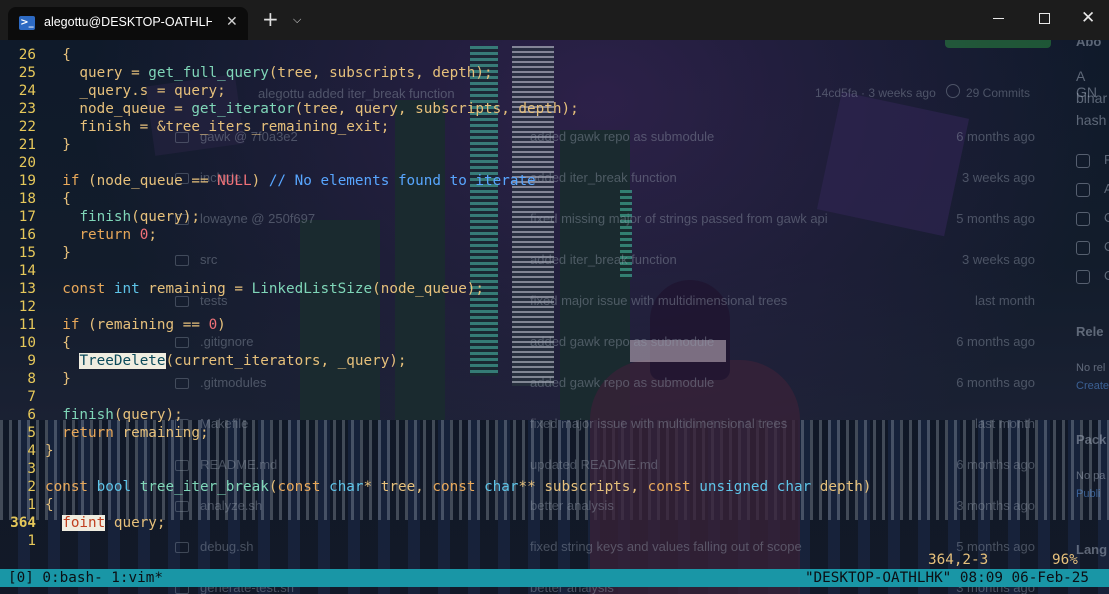 This screenshot has height=594, width=1109. What do you see at coordinates (243, 109) in the screenshot?
I see `code-token: get_iterator` at bounding box center [243, 109].